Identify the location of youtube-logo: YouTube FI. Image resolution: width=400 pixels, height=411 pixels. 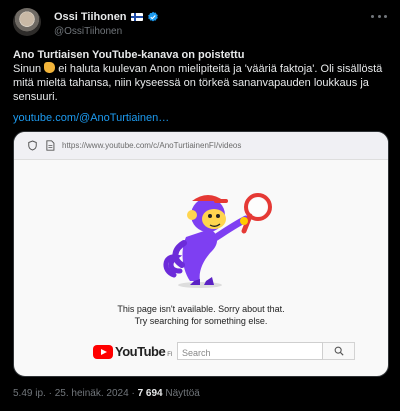
(133, 351).